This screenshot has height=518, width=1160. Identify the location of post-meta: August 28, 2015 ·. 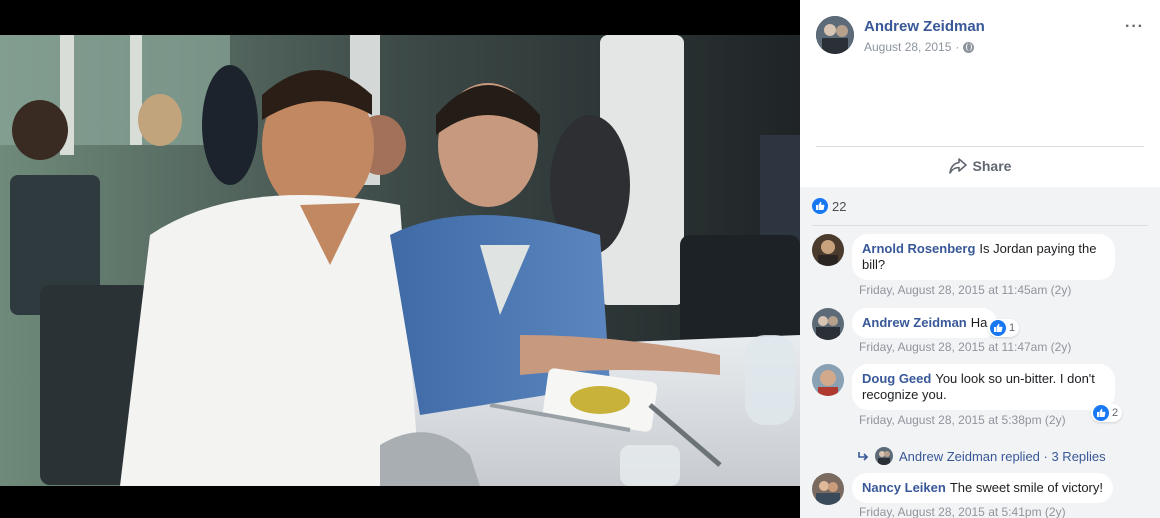
(919, 47).